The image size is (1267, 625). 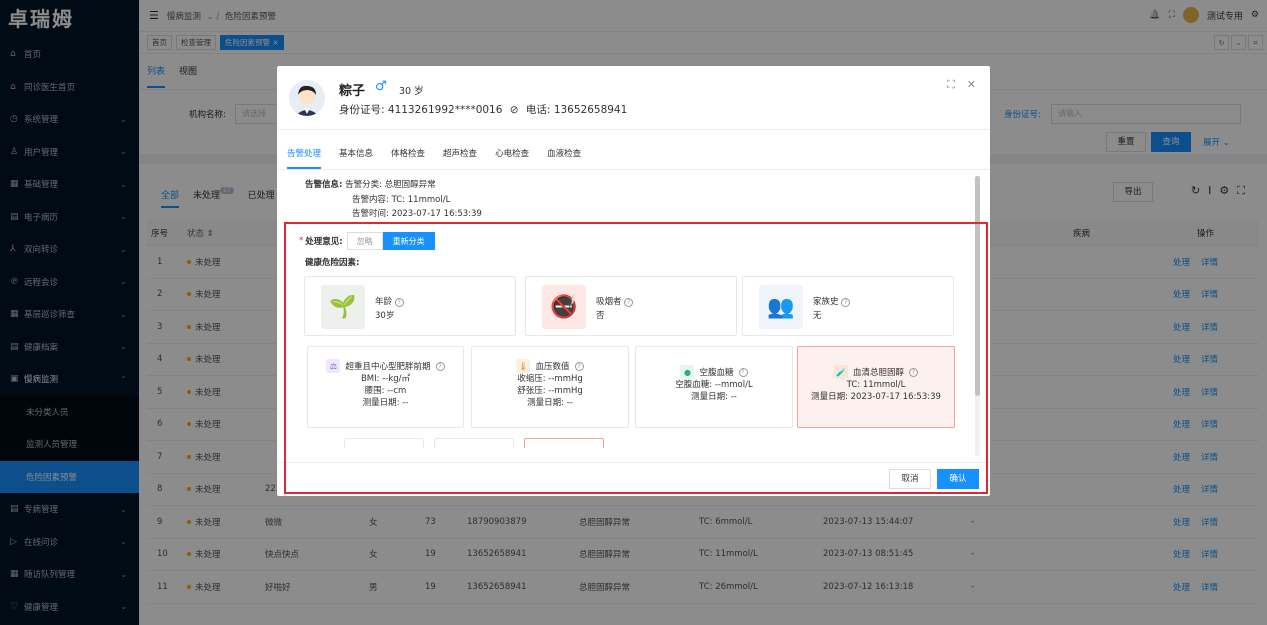 What do you see at coordinates (564, 158) in the screenshot?
I see `tab-blood: 血液检查` at bounding box center [564, 158].